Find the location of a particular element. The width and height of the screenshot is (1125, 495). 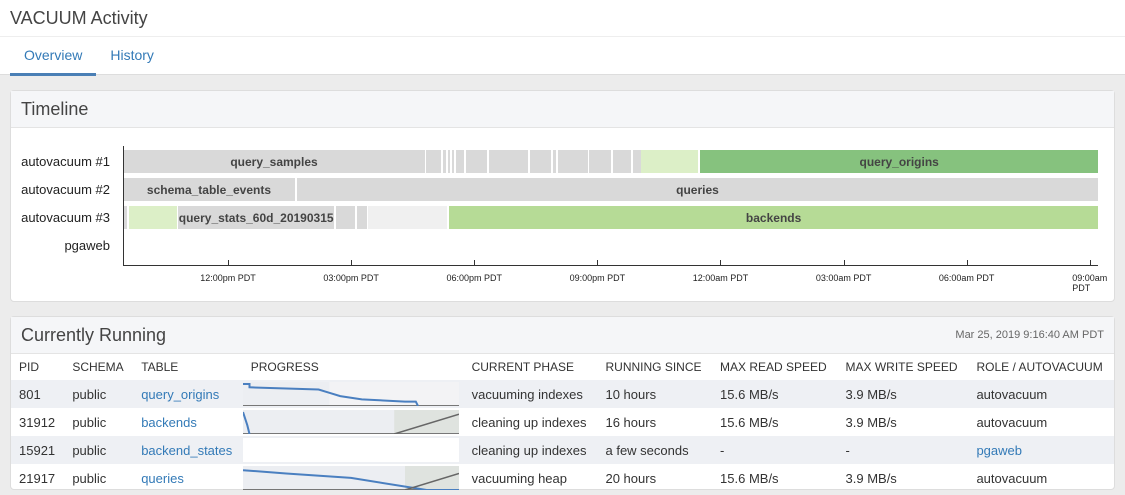

table-link: queries is located at coordinates (162, 478).